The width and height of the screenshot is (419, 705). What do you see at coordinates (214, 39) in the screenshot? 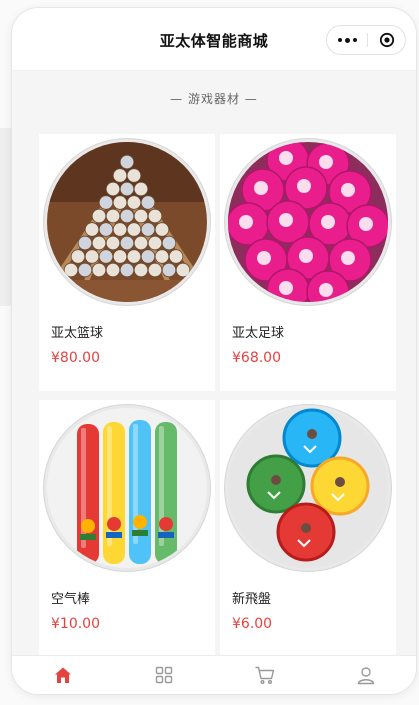
I see `navigation-bar: 亚太体智能商城` at bounding box center [214, 39].